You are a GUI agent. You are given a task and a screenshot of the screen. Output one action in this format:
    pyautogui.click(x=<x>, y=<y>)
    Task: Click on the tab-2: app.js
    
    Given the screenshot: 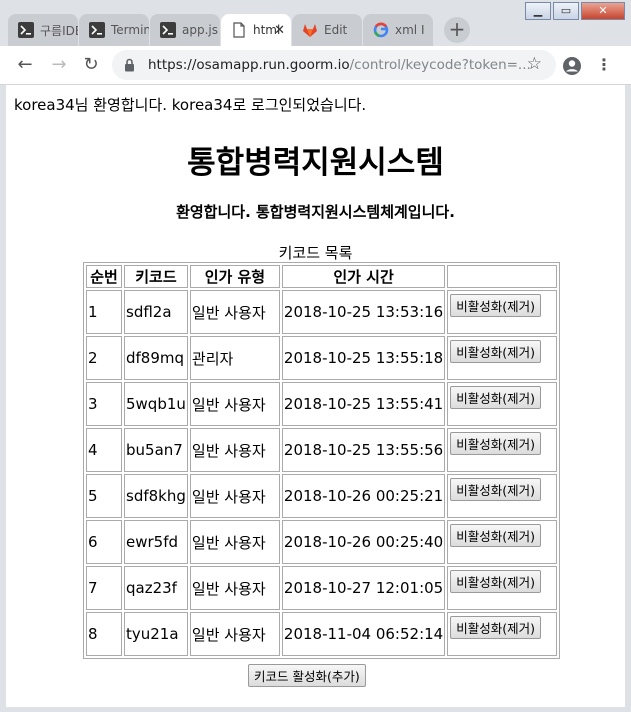 What is the action you would take?
    pyautogui.click(x=185, y=30)
    